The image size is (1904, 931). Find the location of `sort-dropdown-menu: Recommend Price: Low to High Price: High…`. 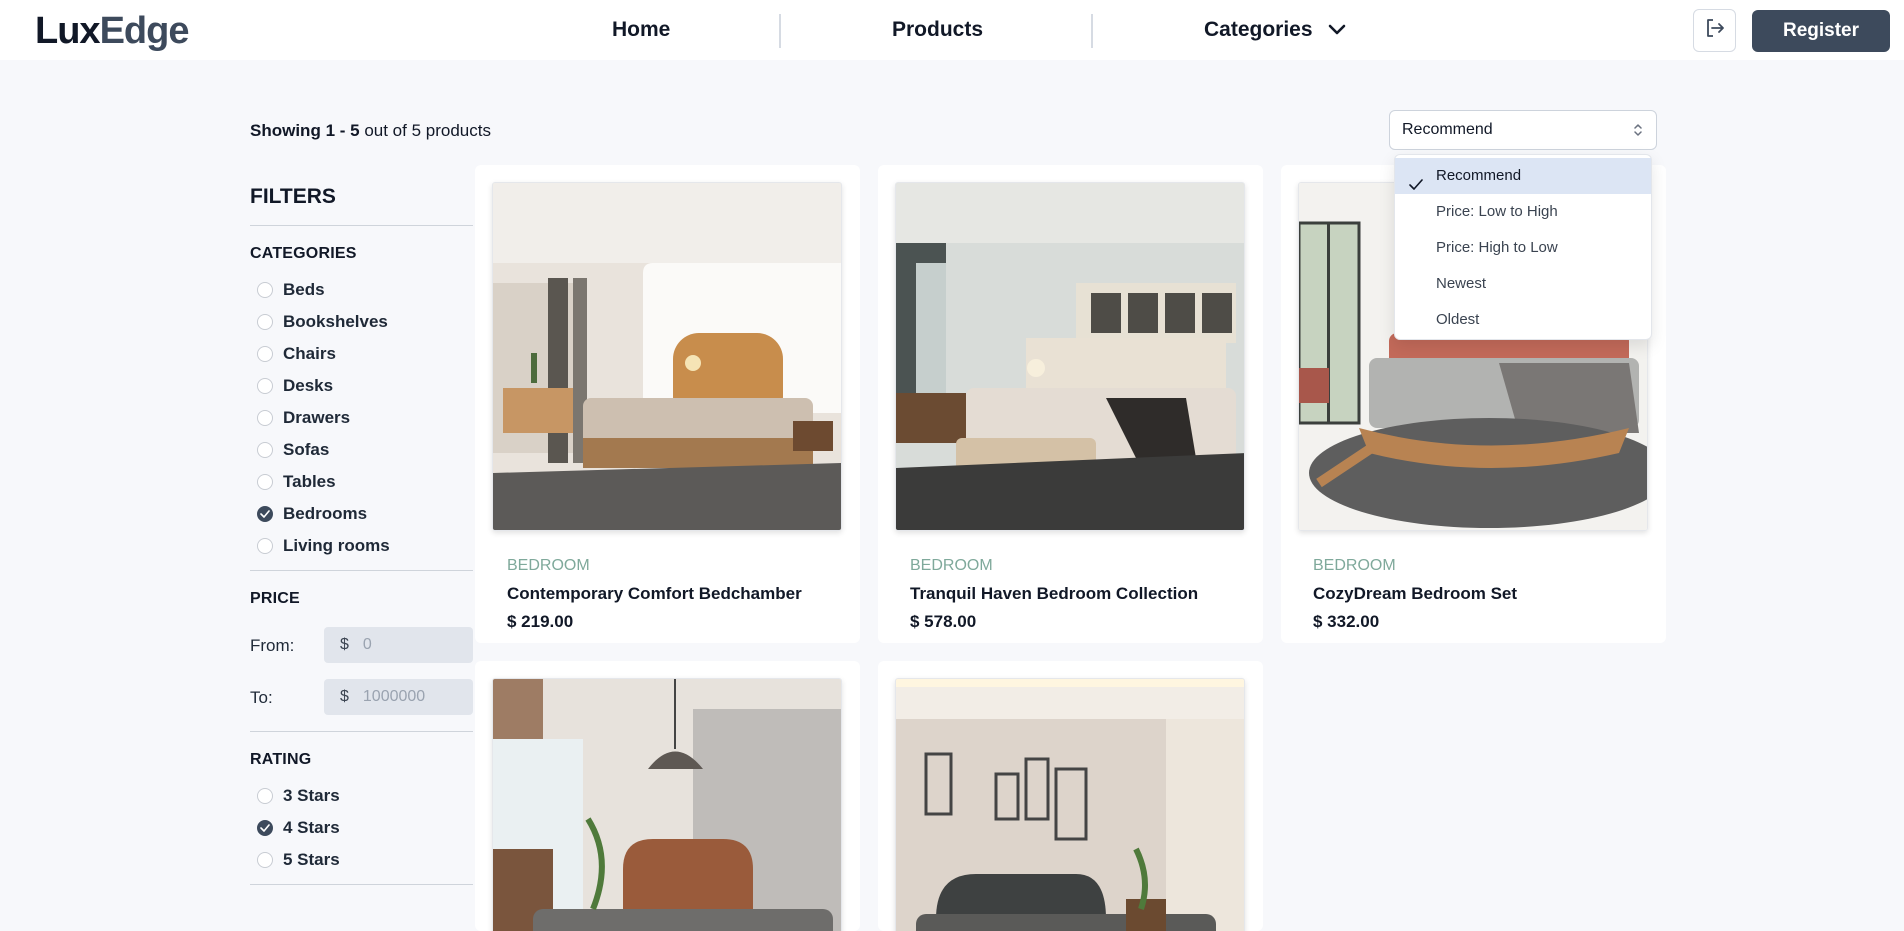

sort-dropdown-menu: Recommend Price: Low to High Price: High… is located at coordinates (1523, 247).